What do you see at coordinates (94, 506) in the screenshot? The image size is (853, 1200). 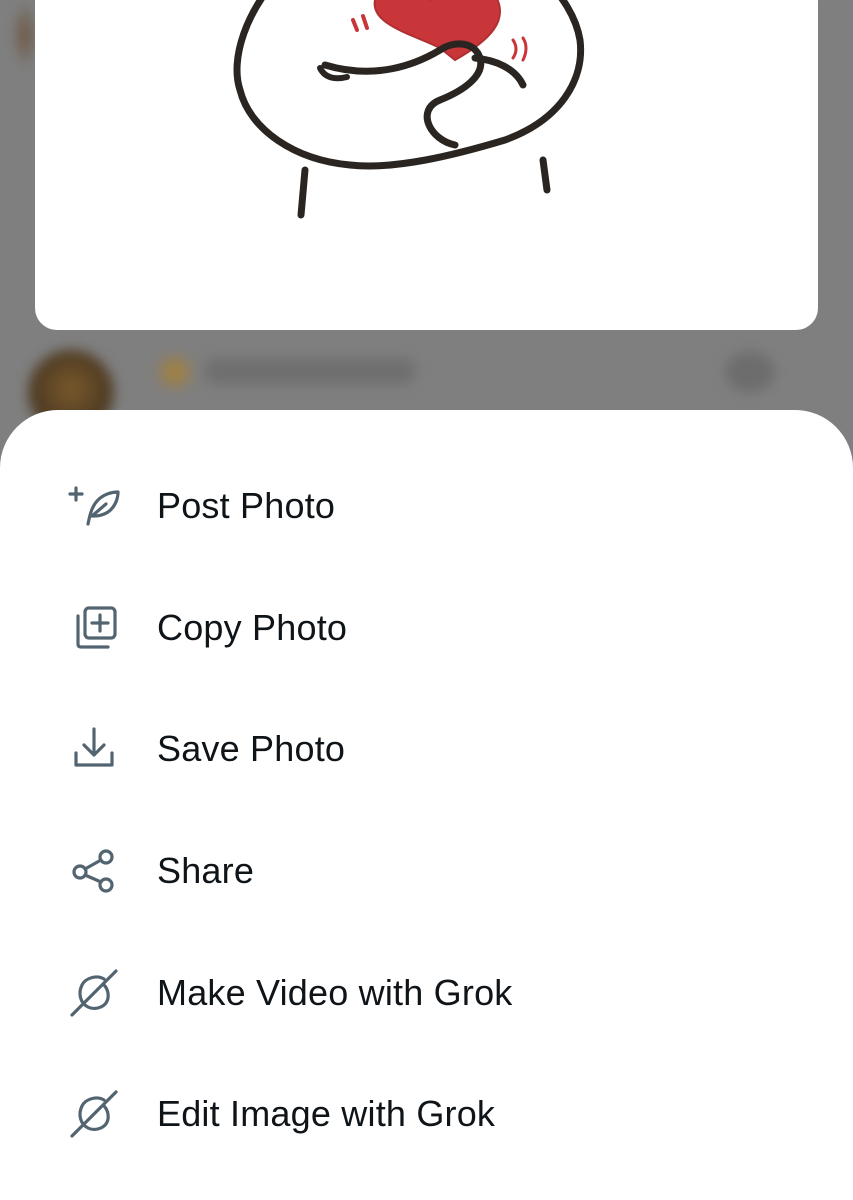 I see `post-photo-icon` at bounding box center [94, 506].